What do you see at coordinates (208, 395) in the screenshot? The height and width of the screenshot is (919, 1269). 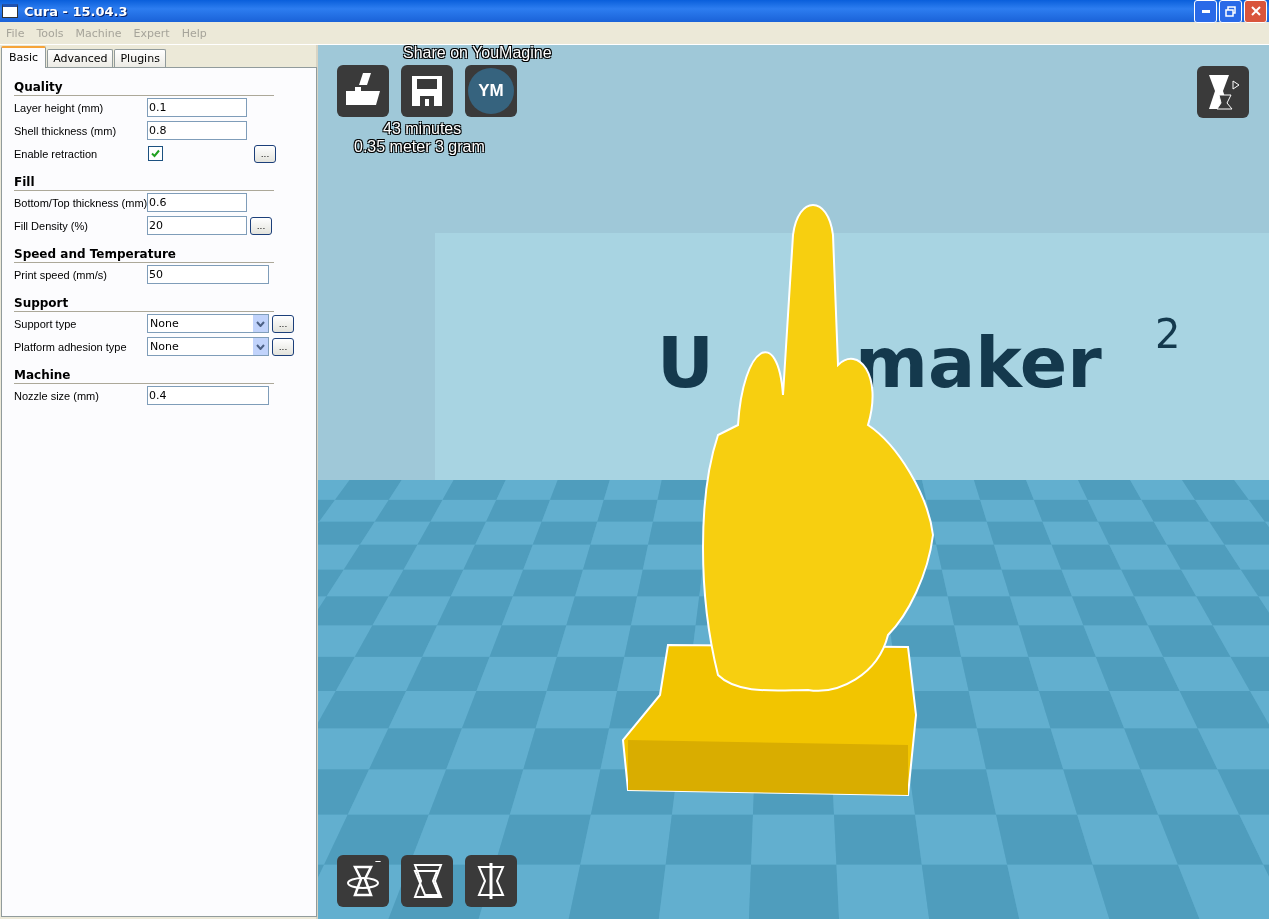 I see `text-field: 0.4` at bounding box center [208, 395].